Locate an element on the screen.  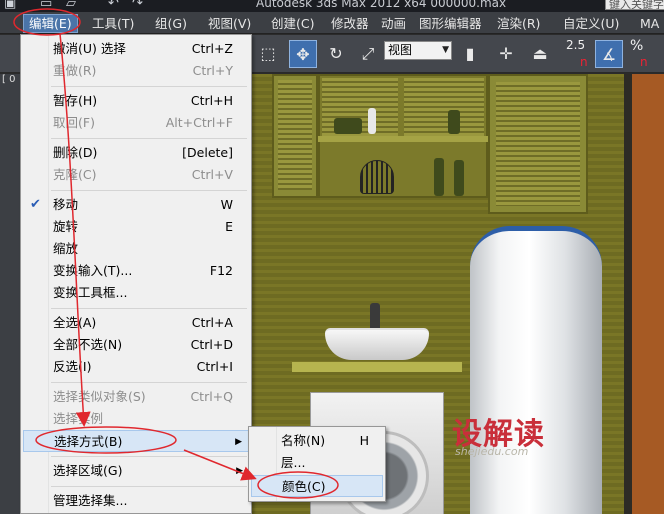
app-logo-icon: ▣ is located at coordinates (10, 5).